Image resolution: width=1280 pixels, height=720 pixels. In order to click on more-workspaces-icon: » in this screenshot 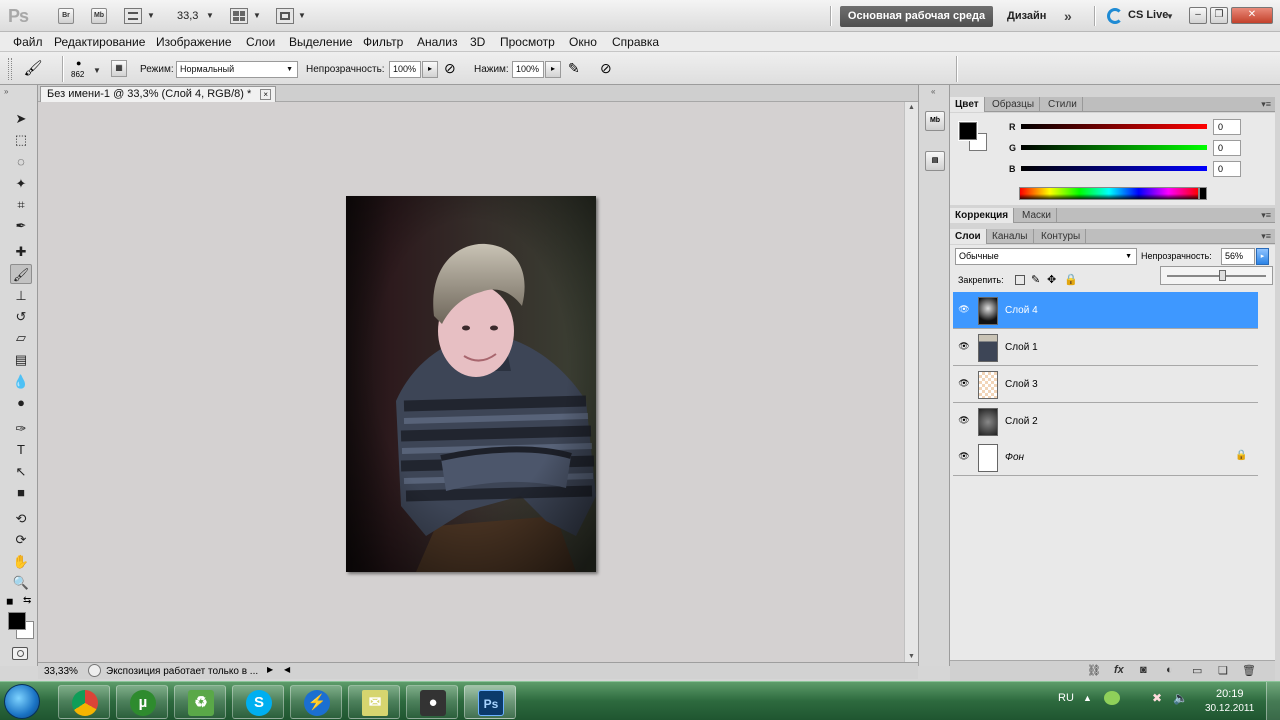, I will do `click(1068, 16)`.